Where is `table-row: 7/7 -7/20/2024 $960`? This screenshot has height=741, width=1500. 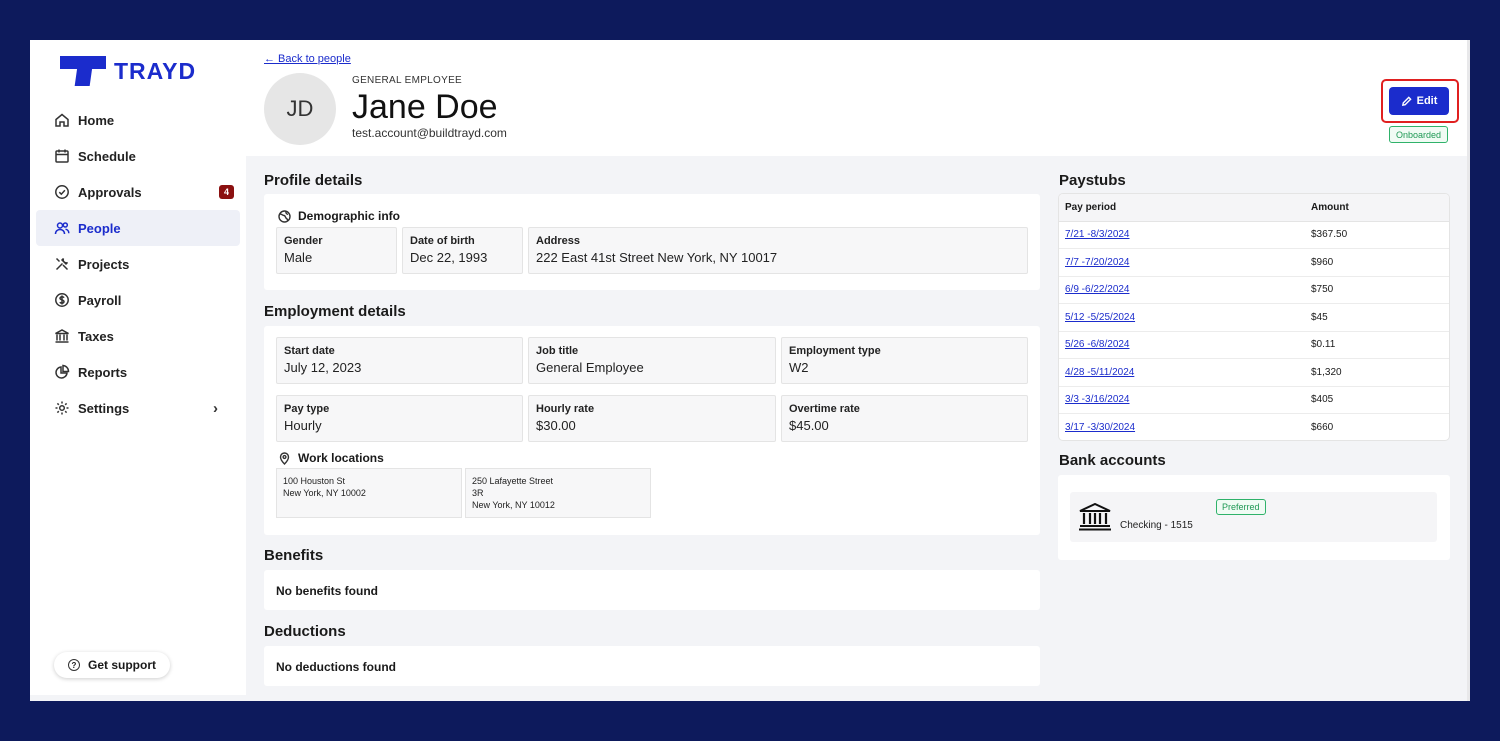 table-row: 7/7 -7/20/2024 $960 is located at coordinates (1254, 262).